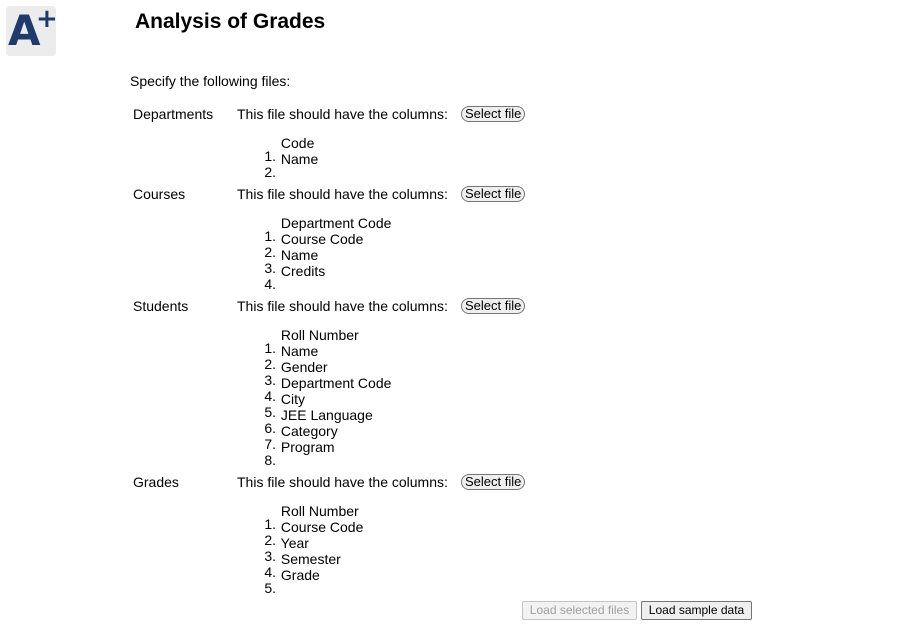  What do you see at coordinates (295, 277) in the screenshot?
I see `column-item: 4. Credits` at bounding box center [295, 277].